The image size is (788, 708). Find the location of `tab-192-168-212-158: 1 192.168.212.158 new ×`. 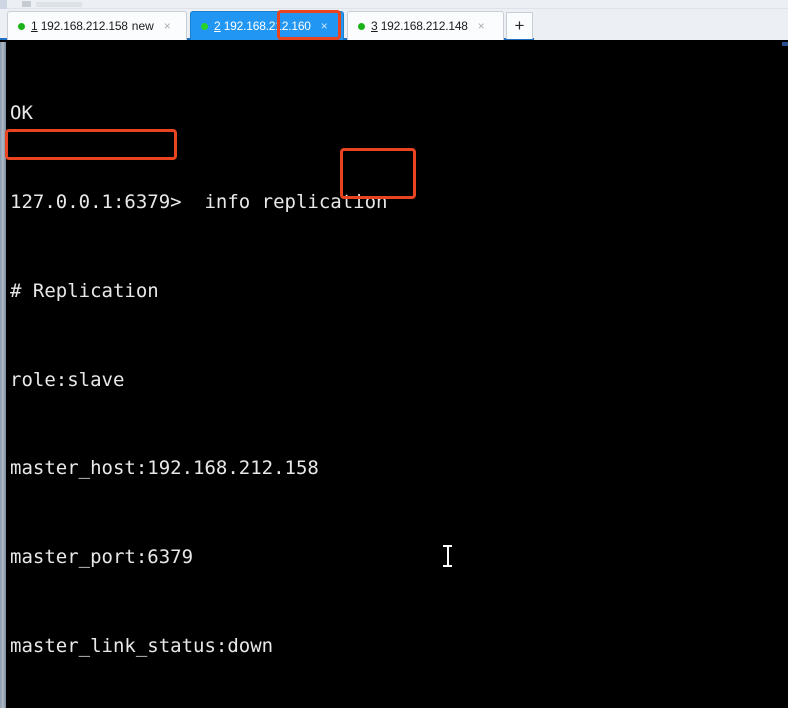

tab-192-168-212-158: 1 192.168.212.158 new × is located at coordinates (97, 25).